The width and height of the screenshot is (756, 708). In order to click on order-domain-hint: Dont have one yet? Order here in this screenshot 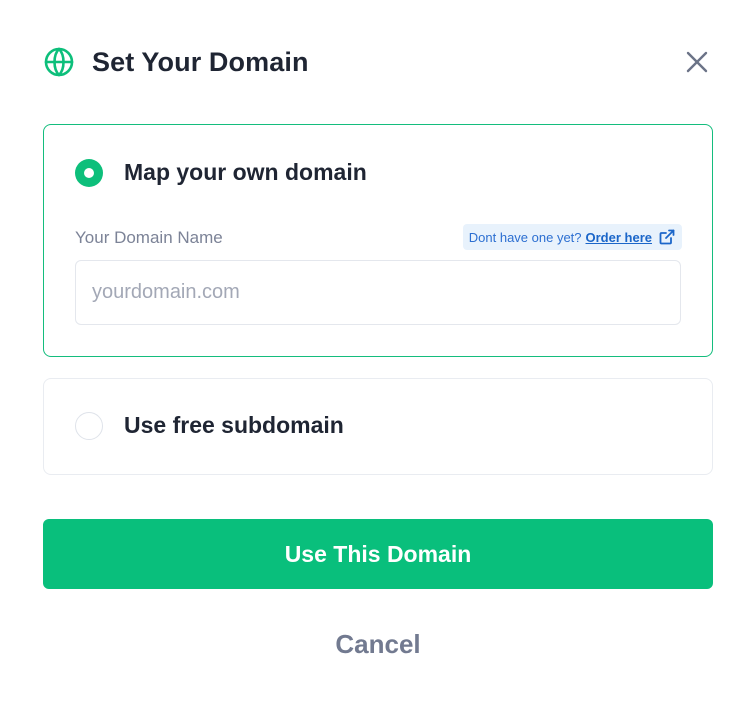, I will do `click(572, 237)`.